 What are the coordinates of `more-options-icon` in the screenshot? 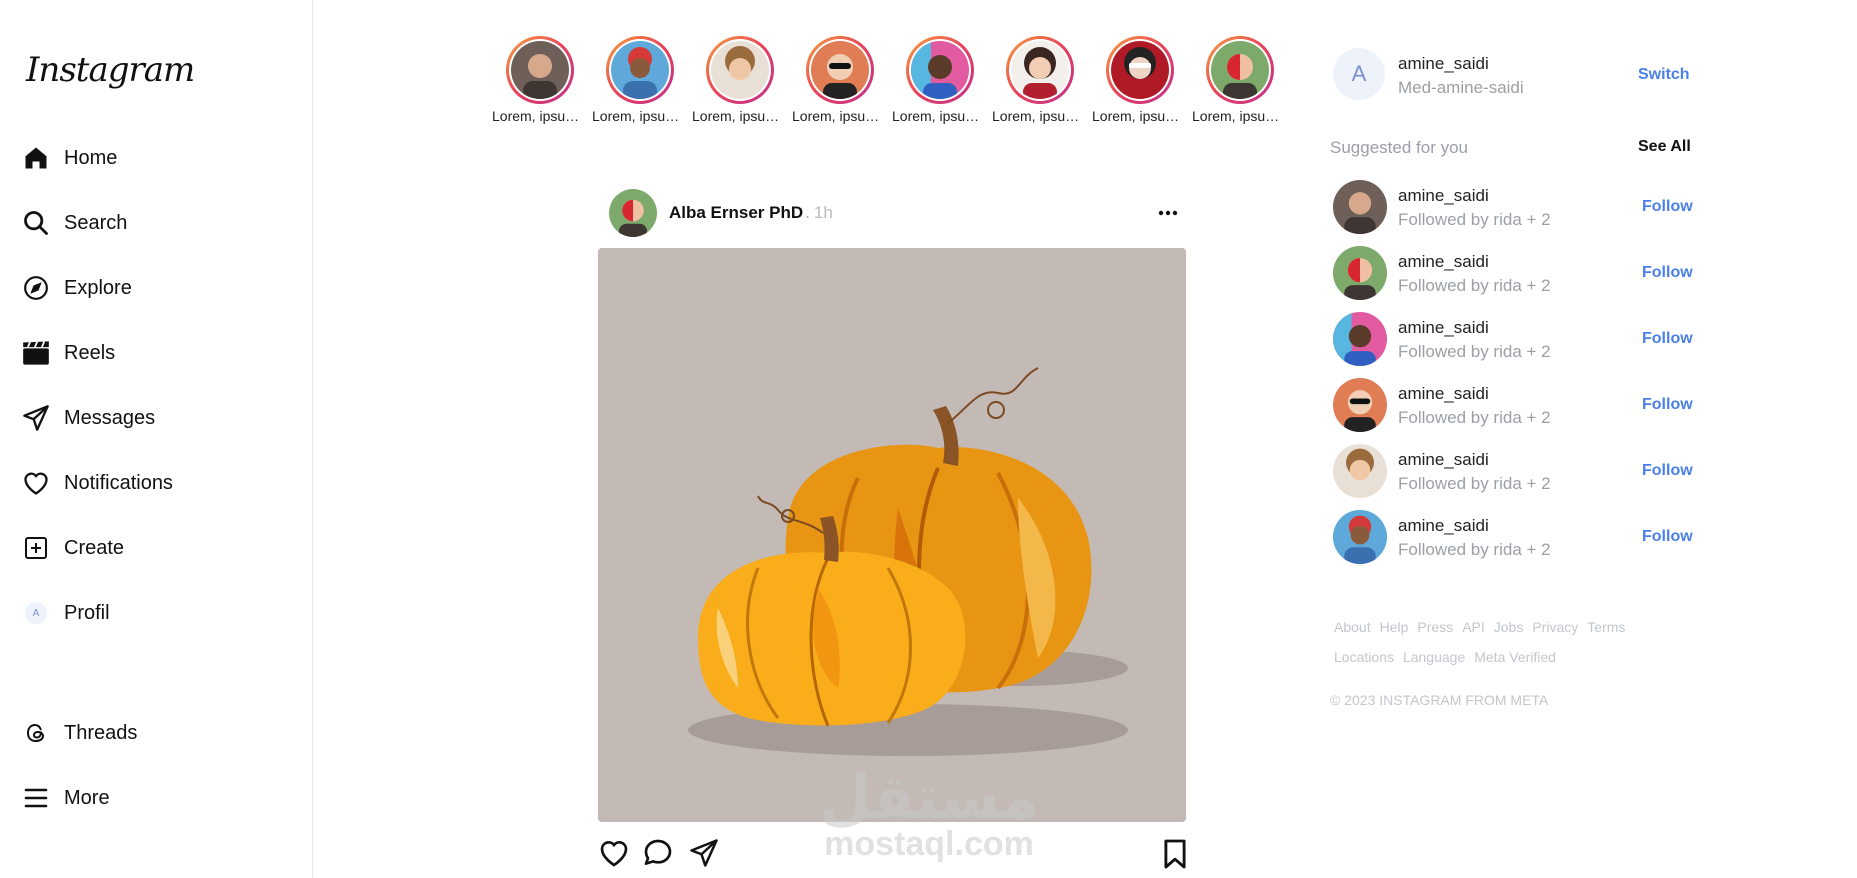 It's located at (1168, 215).